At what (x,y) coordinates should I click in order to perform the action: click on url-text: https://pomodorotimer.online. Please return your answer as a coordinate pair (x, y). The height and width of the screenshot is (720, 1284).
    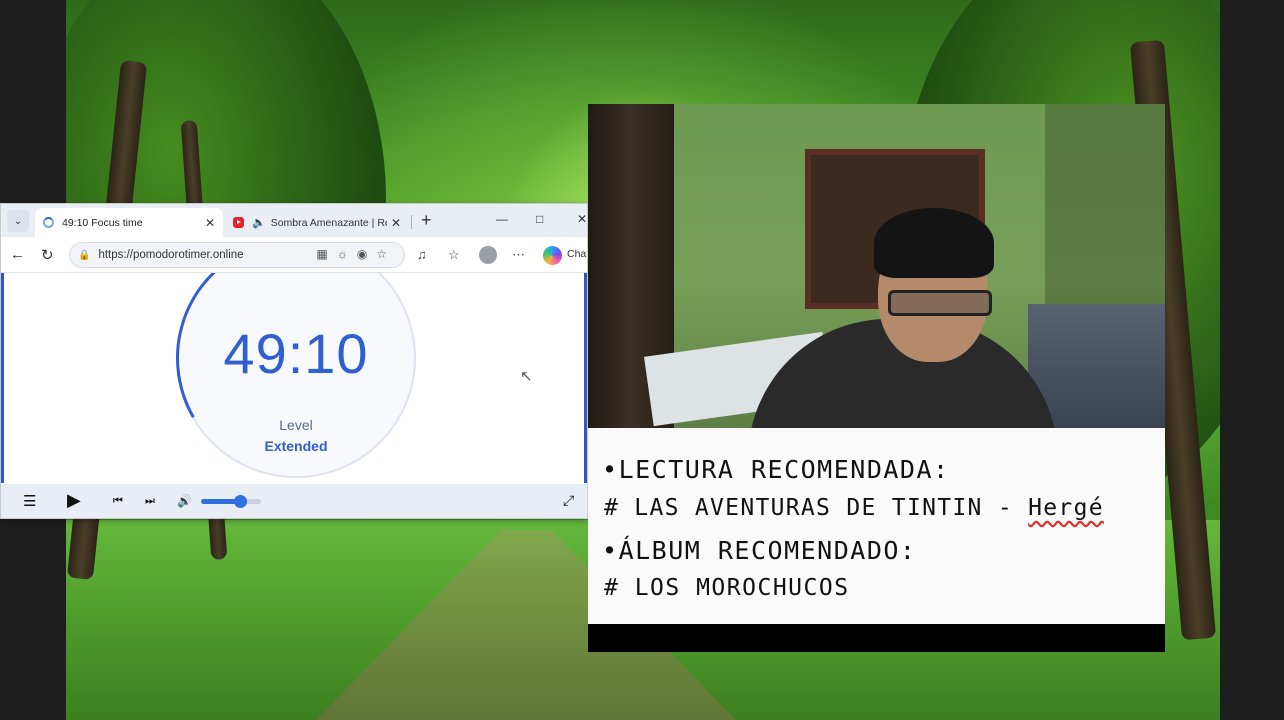
    Looking at the image, I should click on (171, 255).